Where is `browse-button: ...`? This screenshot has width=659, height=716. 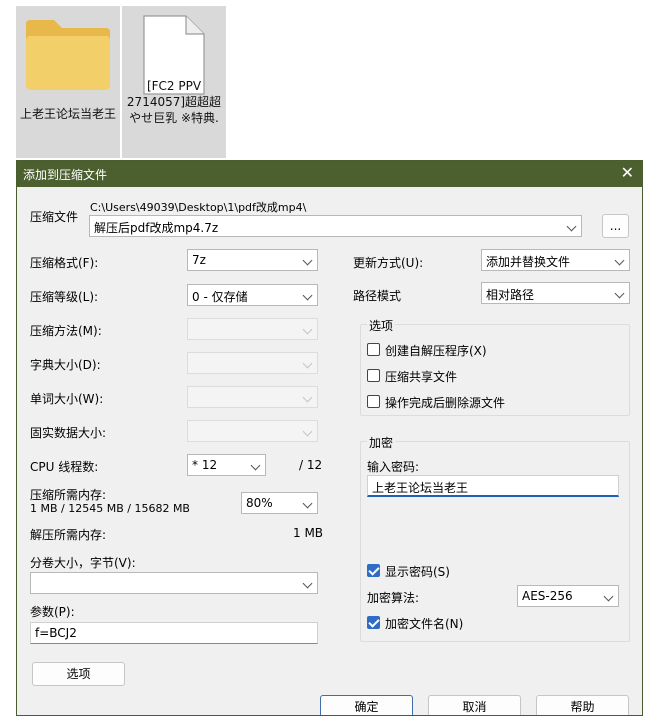
browse-button: ... is located at coordinates (615, 226).